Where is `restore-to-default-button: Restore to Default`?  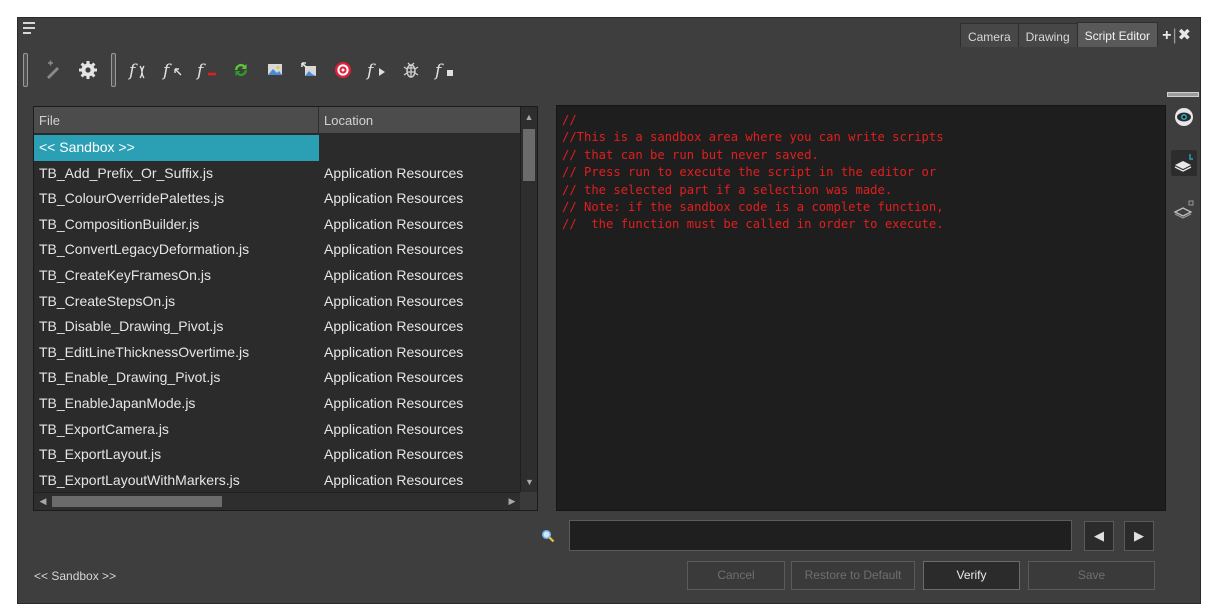
restore-to-default-button: Restore to Default is located at coordinates (853, 575).